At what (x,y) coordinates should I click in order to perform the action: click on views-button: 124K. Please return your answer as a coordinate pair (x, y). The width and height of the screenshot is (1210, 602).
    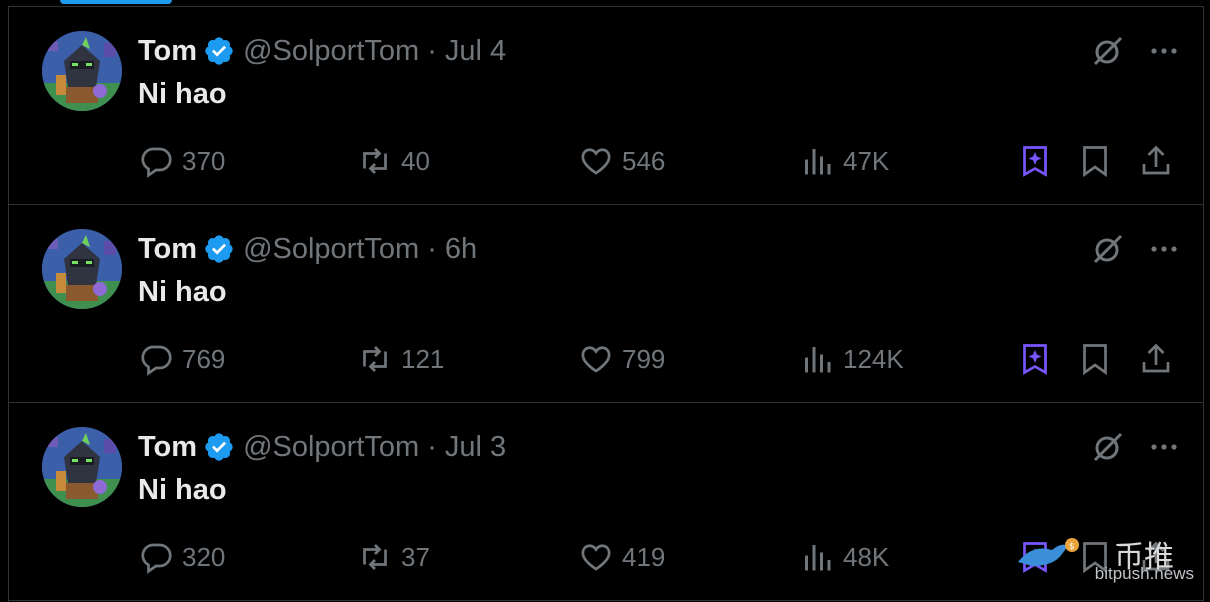
    Looking at the image, I should click on (851, 359).